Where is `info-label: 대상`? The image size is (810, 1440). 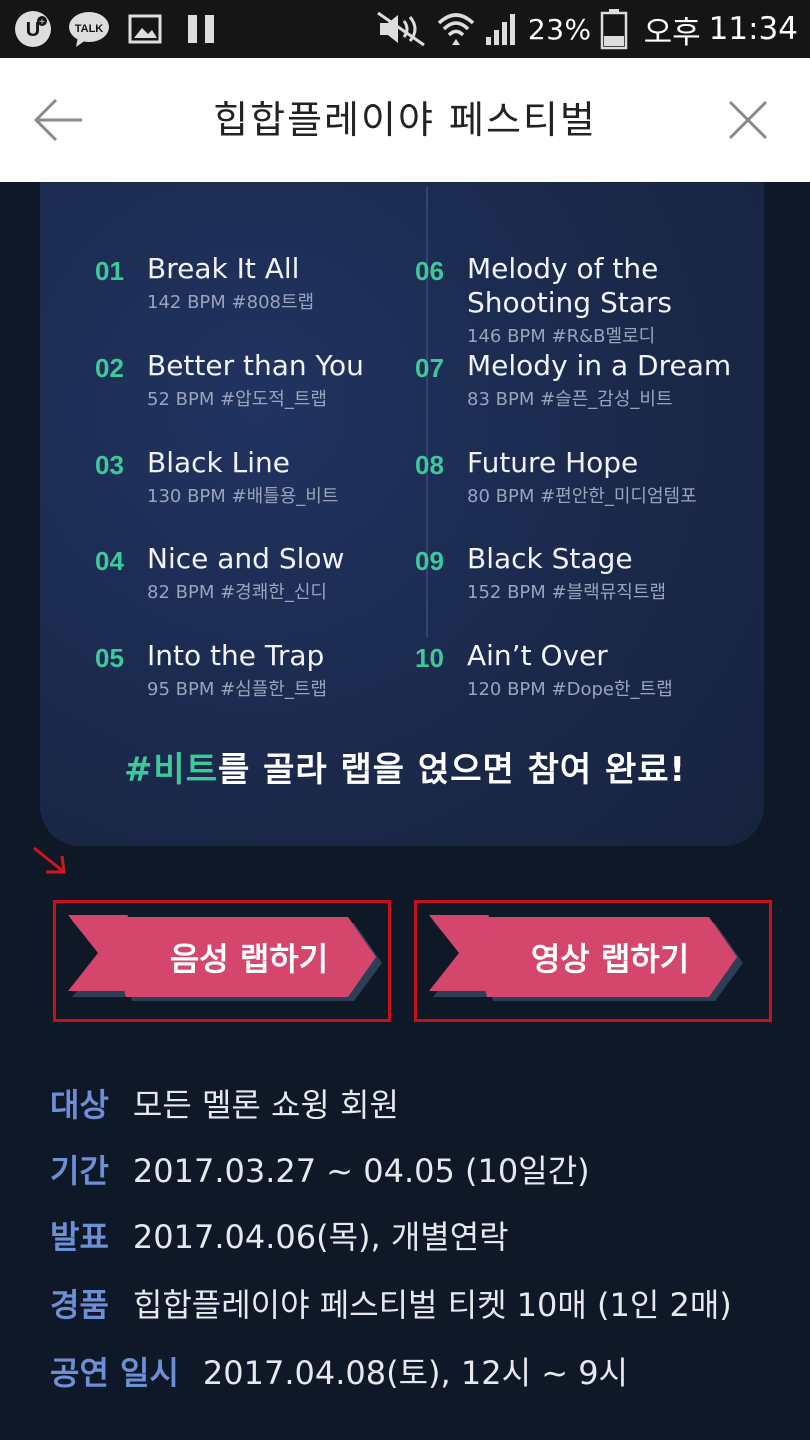
info-label: 대상 is located at coordinates (79, 1105).